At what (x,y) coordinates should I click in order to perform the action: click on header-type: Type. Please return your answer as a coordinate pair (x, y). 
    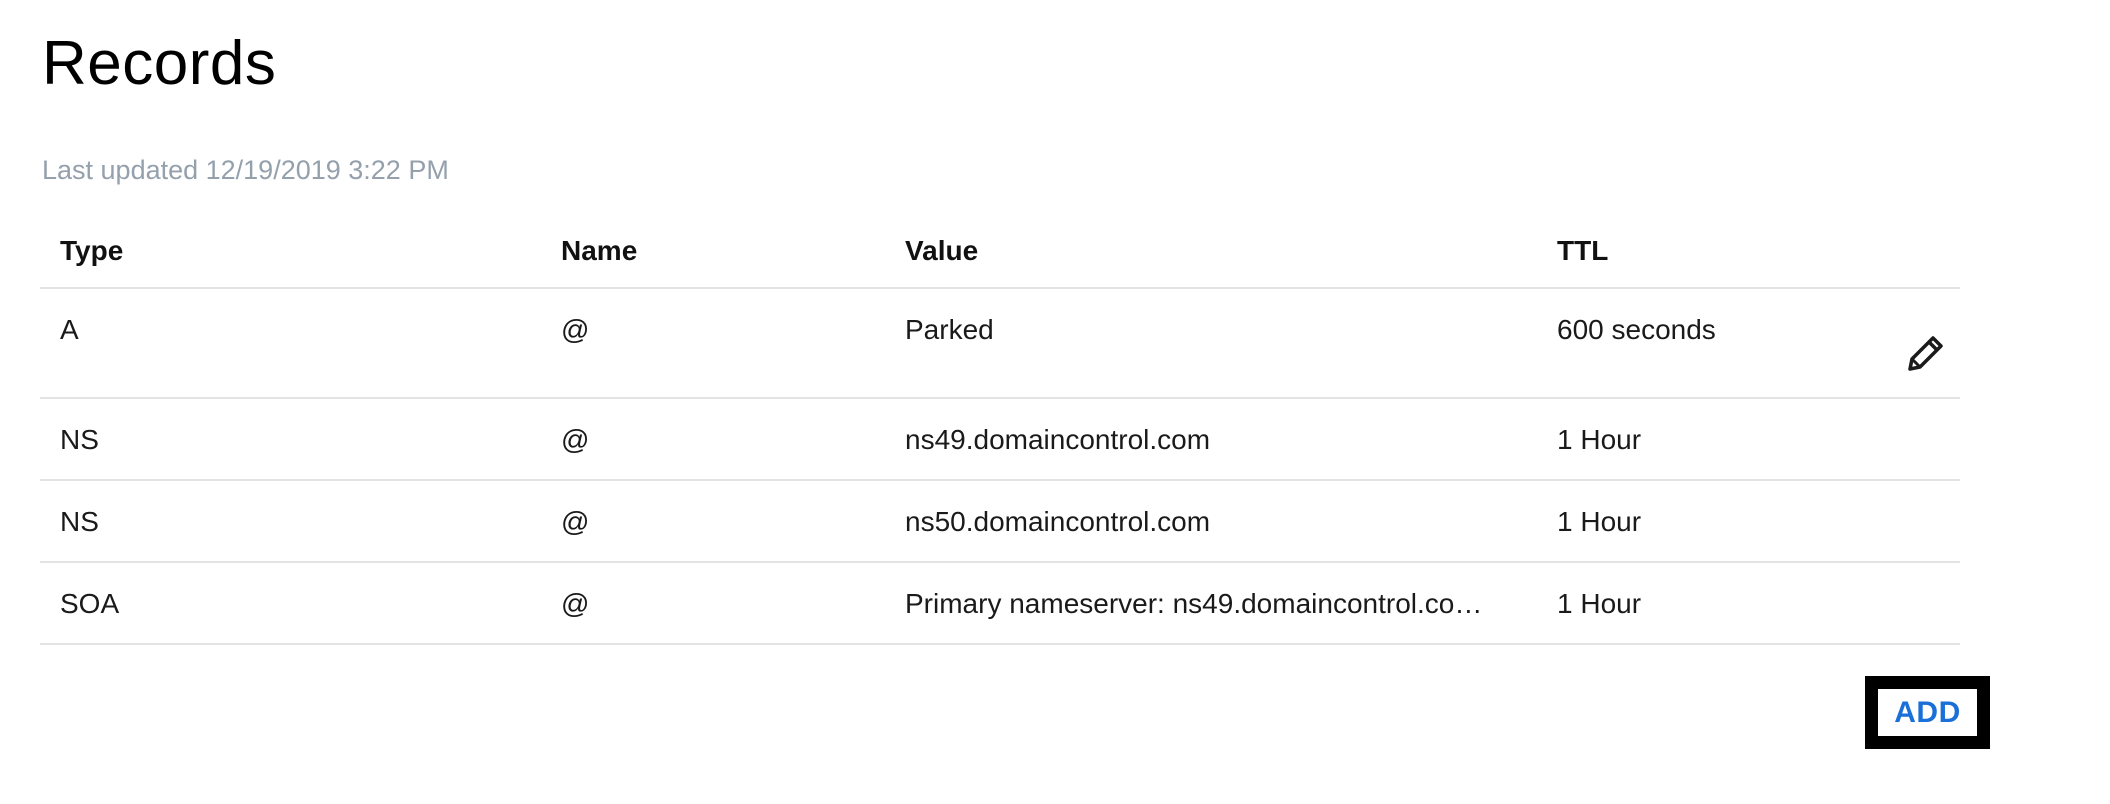
    Looking at the image, I should click on (92, 250).